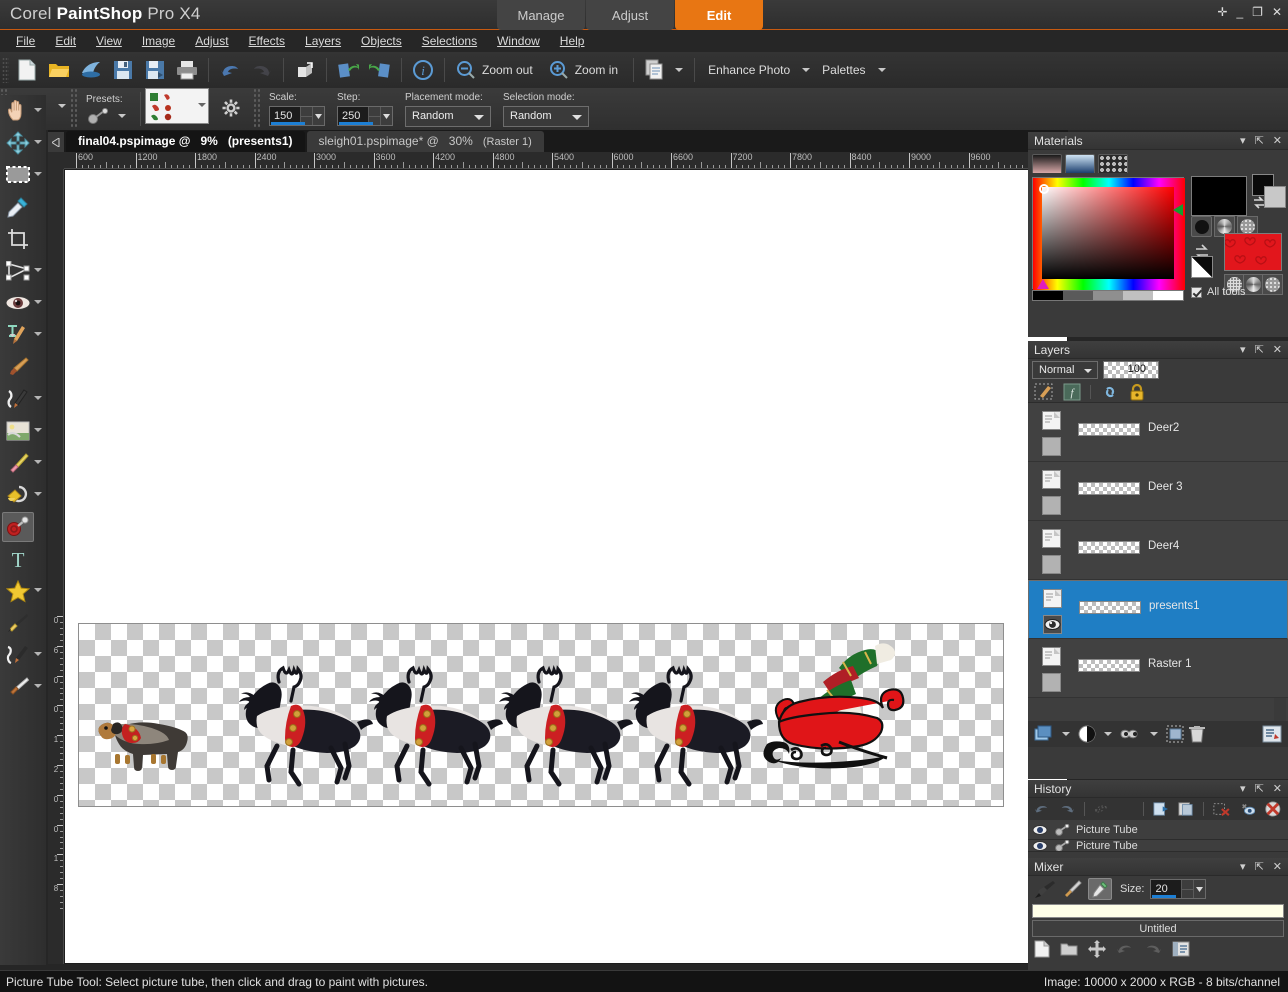 This screenshot has width=1288, height=992. I want to click on adjustment-chevron-down-icon, so click(1108, 734).